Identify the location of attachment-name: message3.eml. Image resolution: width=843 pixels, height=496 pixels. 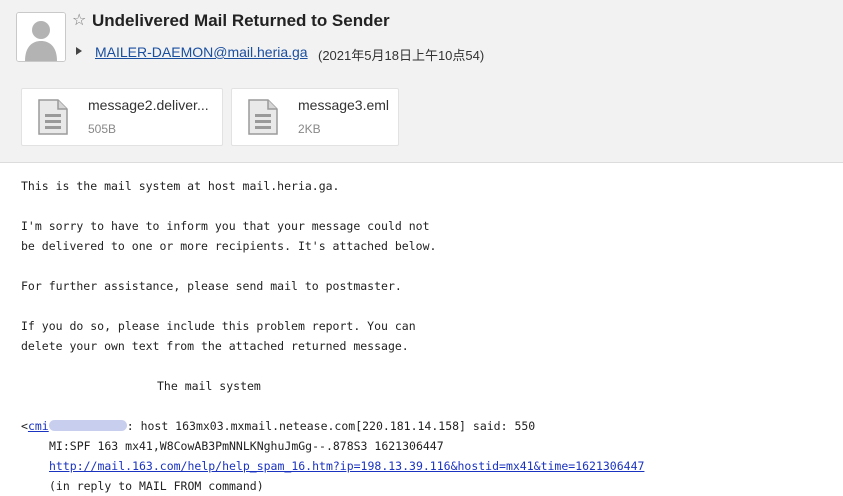
(344, 105).